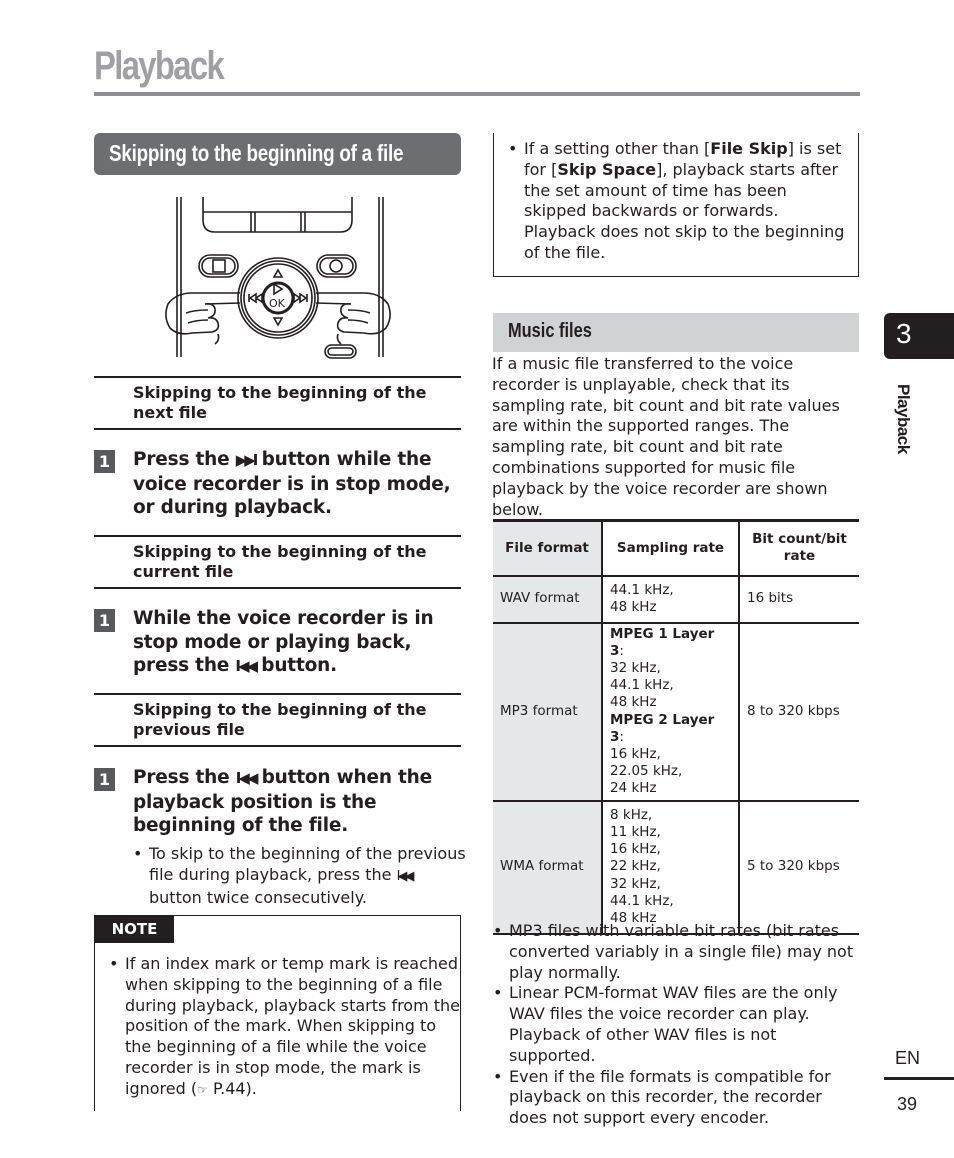 The width and height of the screenshot is (954, 1158). What do you see at coordinates (277, 303) in the screenshot?
I see `ok-label: OK` at bounding box center [277, 303].